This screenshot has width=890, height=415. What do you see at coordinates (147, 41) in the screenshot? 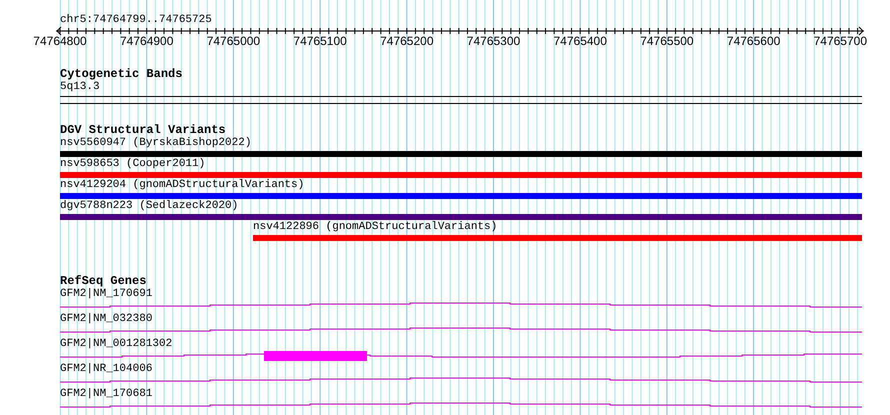
I see `axis-label: 74764900` at bounding box center [147, 41].